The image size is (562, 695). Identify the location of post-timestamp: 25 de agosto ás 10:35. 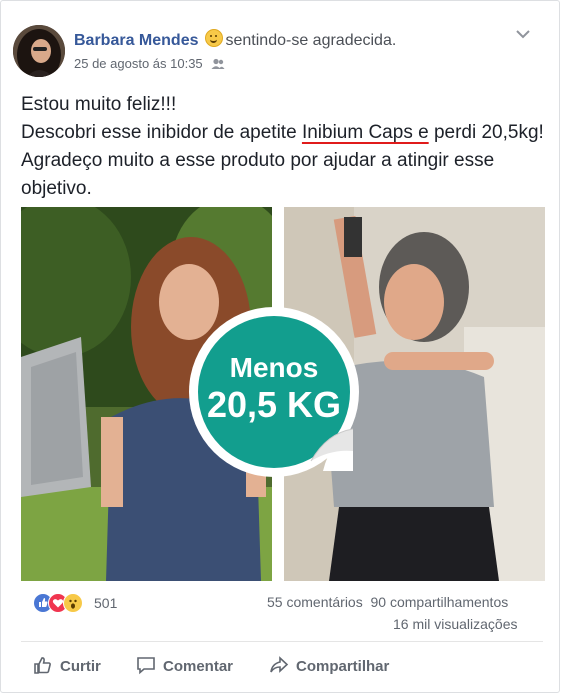
(138, 63).